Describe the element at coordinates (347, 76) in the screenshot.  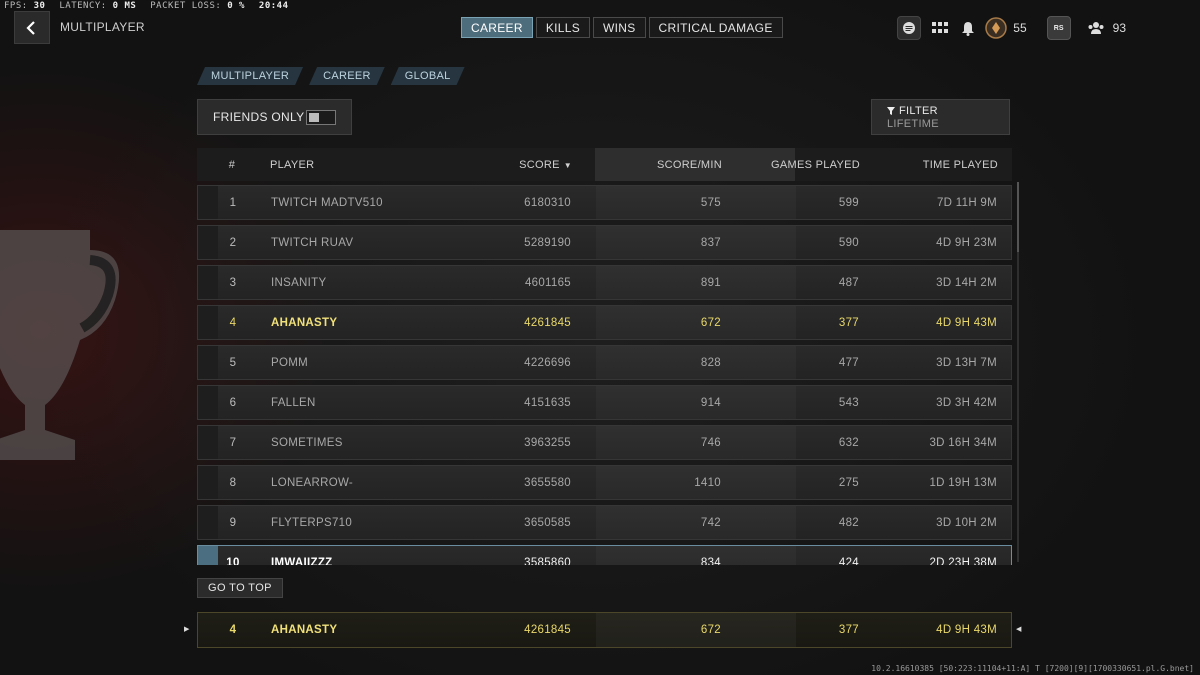
I see `breadcrumb-career: CAREER` at that location.